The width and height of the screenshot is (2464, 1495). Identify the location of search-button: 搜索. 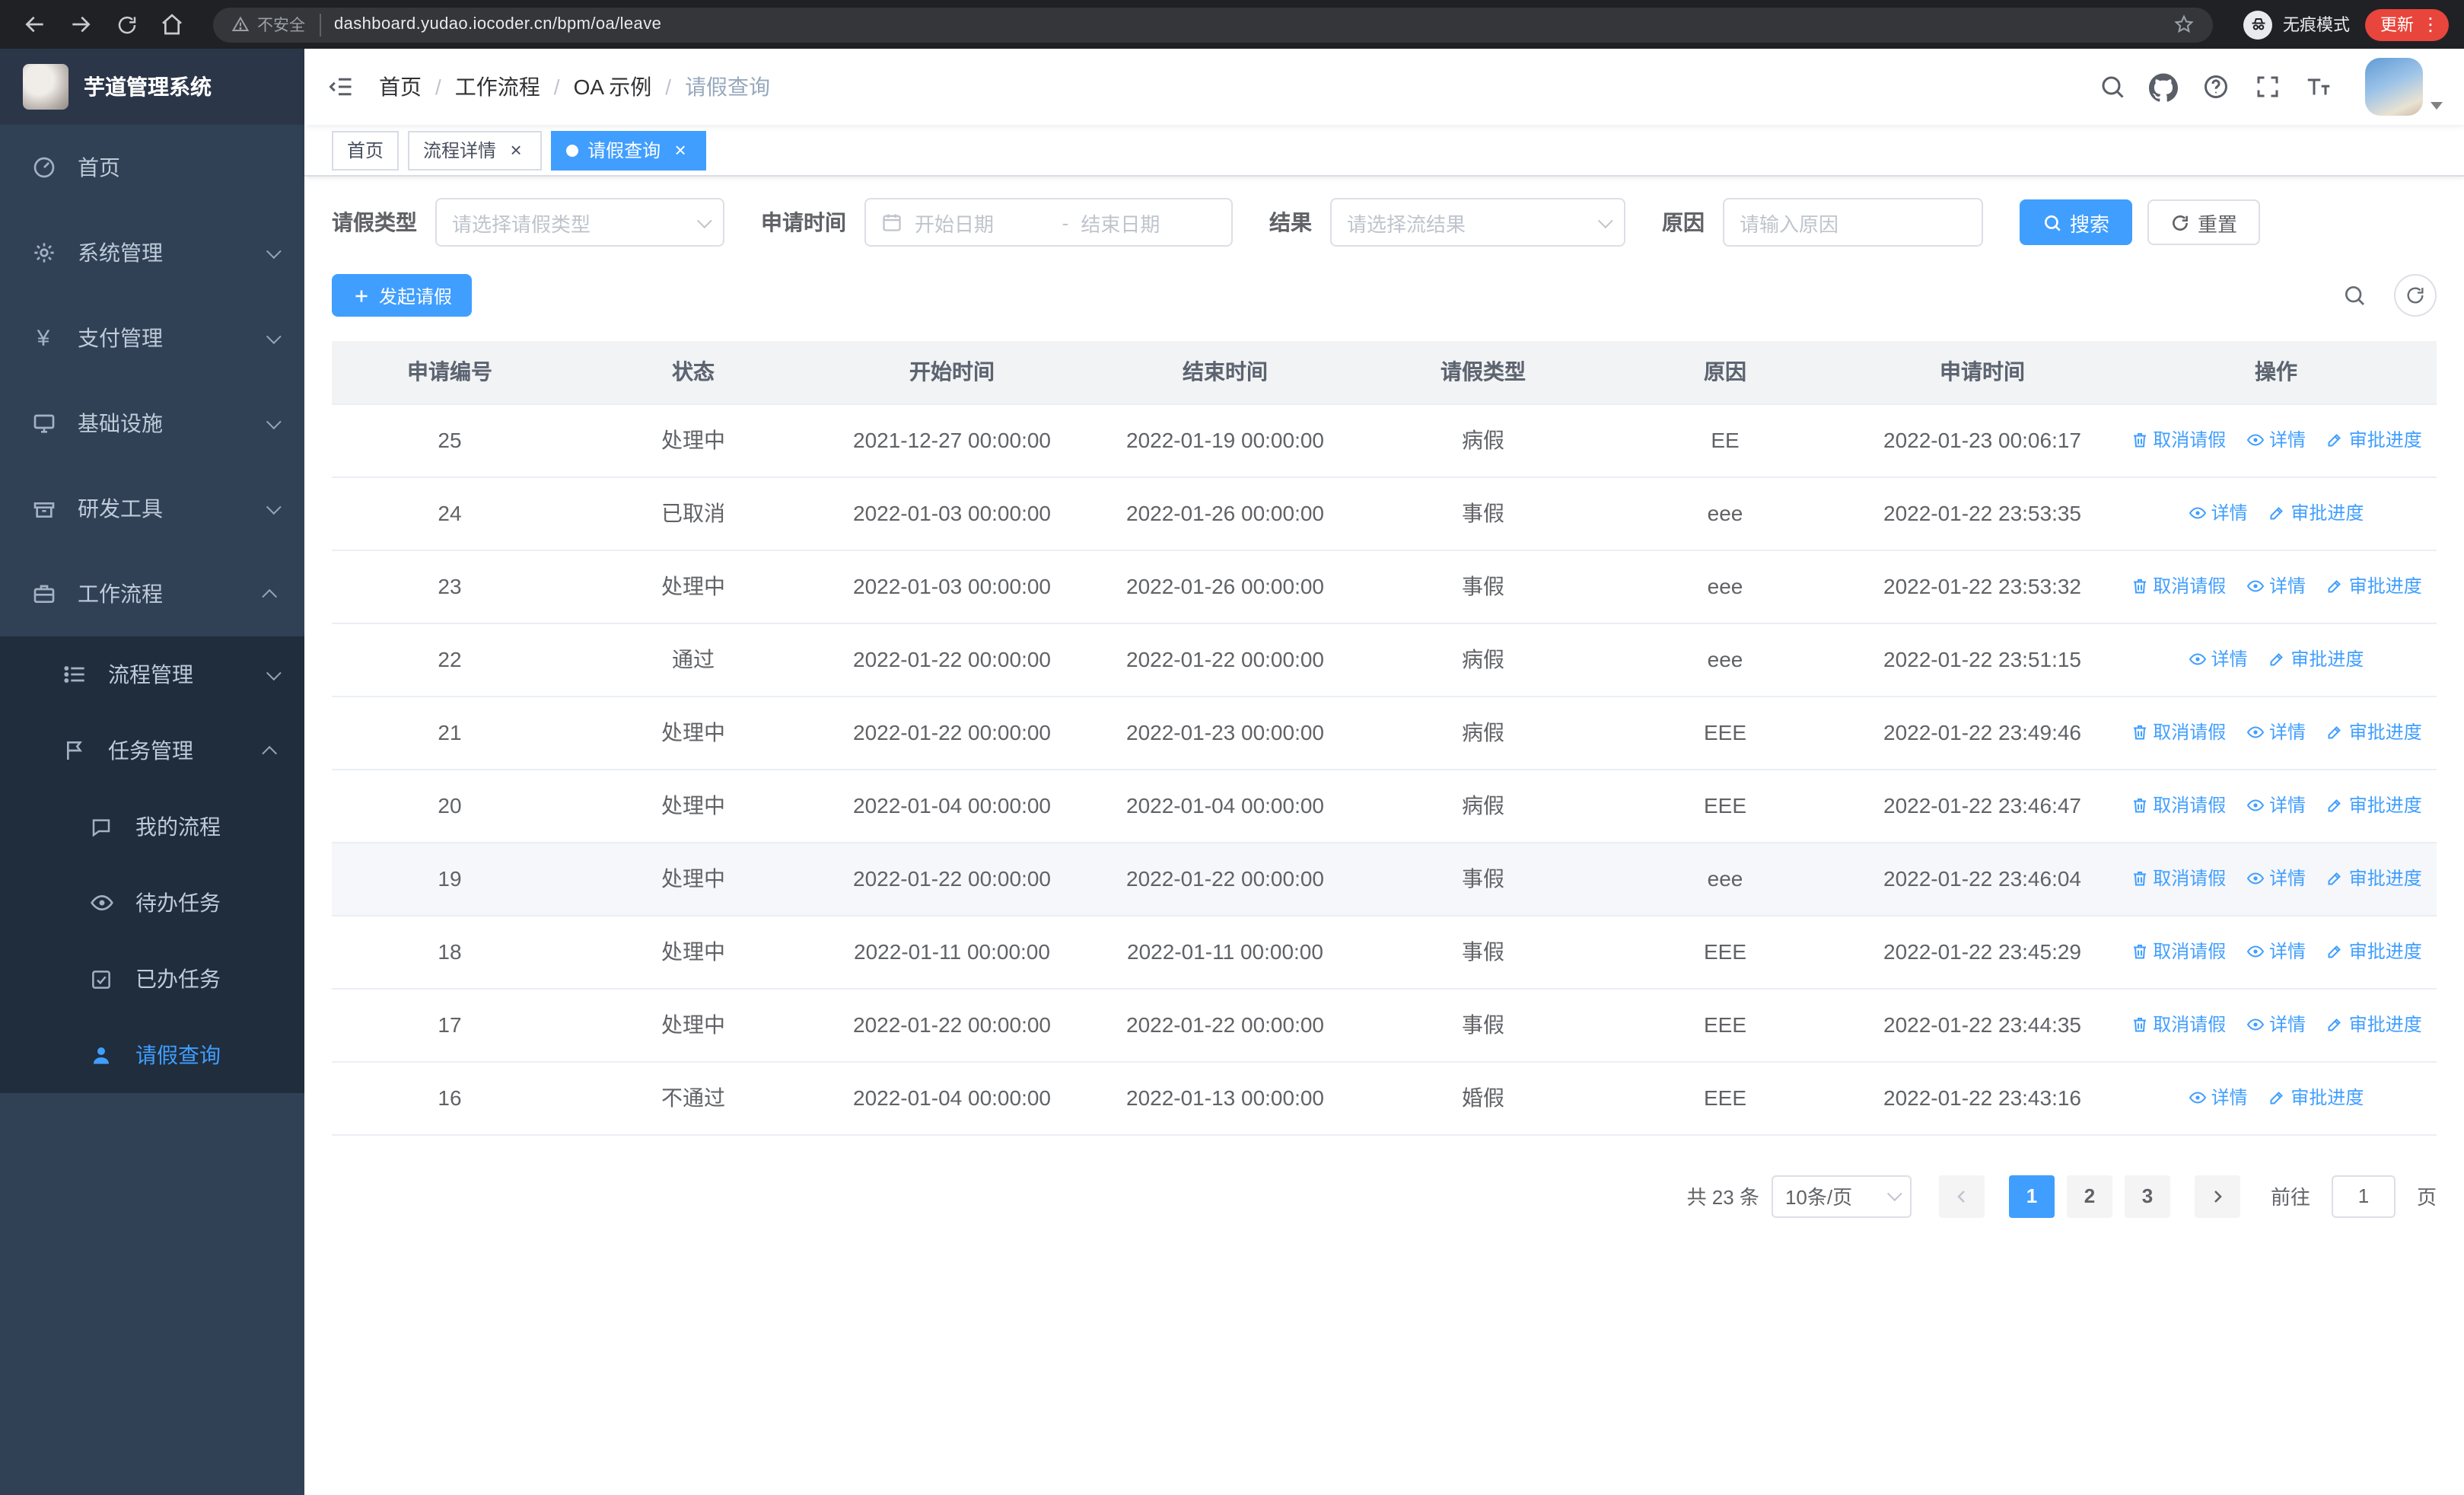
(2076, 222).